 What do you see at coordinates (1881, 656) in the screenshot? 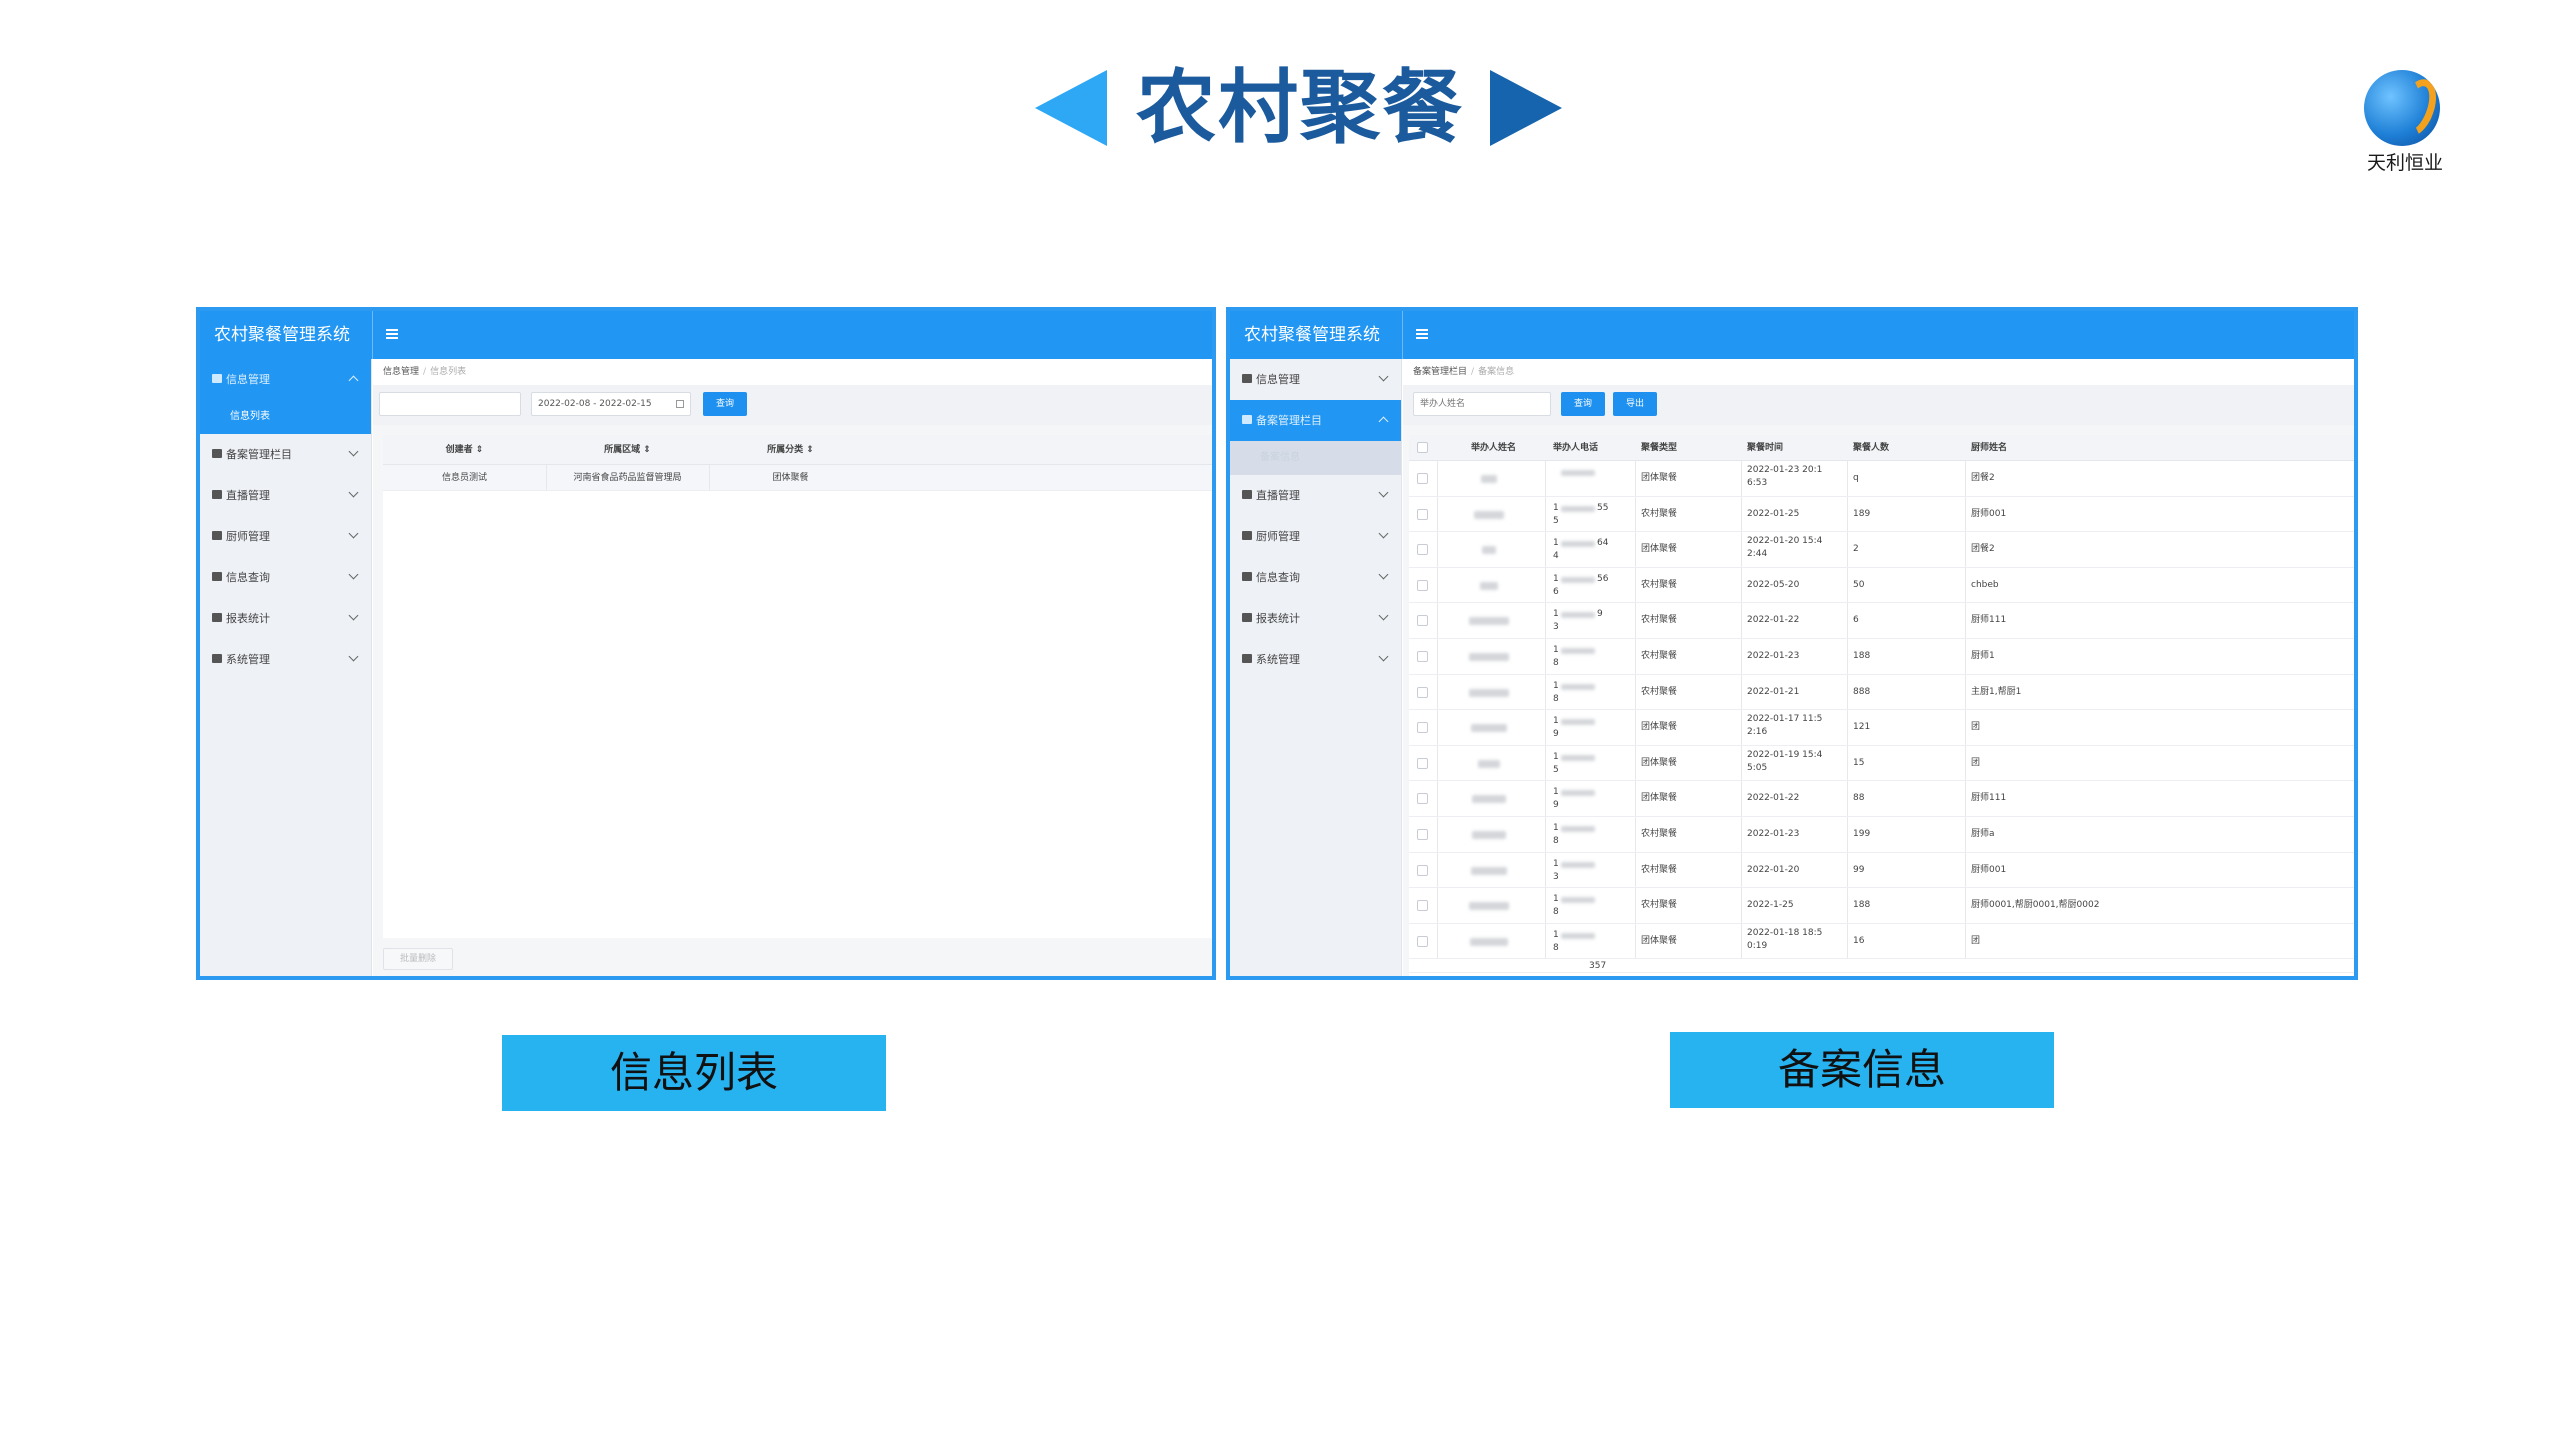
I see `table-row: 1 8 农村聚餐 2022-01-23 188 厨师1` at bounding box center [1881, 656].